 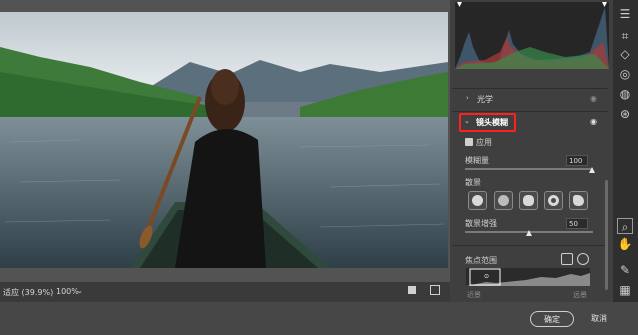 I want to click on bokeh-ring-icon, so click(x=553, y=200).